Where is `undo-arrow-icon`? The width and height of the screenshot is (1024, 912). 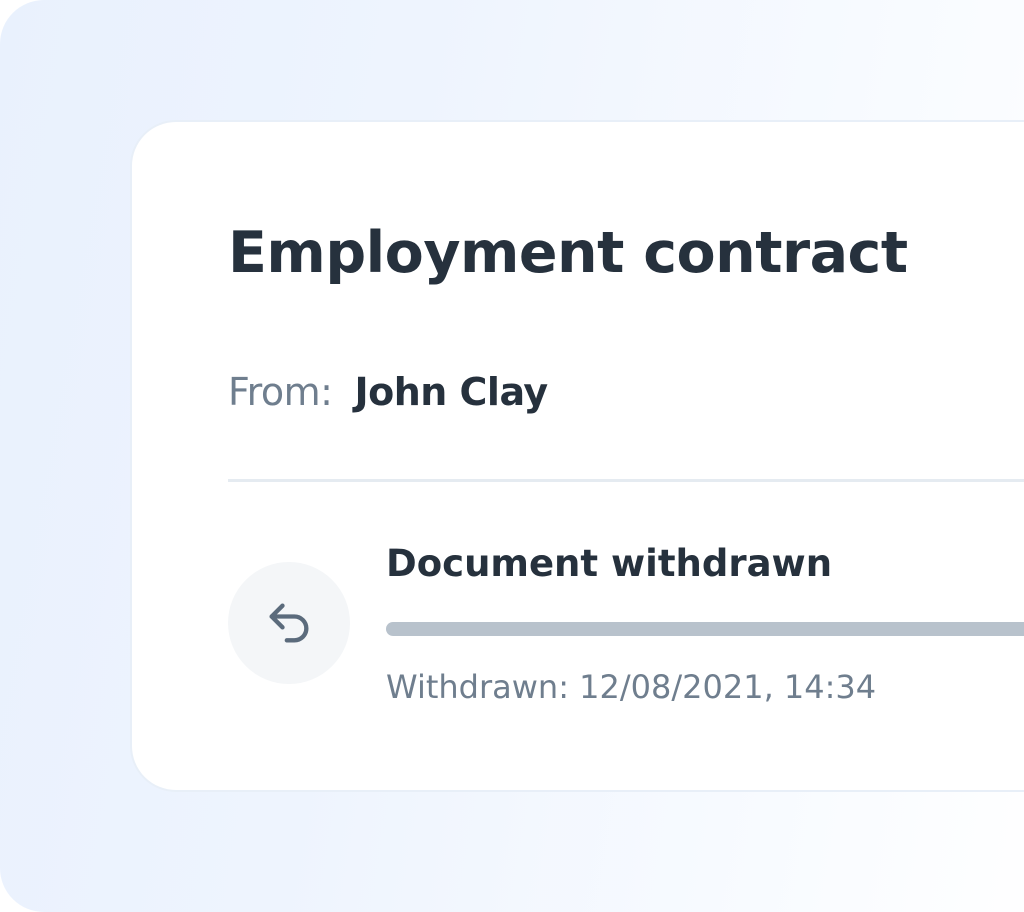
undo-arrow-icon is located at coordinates (289, 623).